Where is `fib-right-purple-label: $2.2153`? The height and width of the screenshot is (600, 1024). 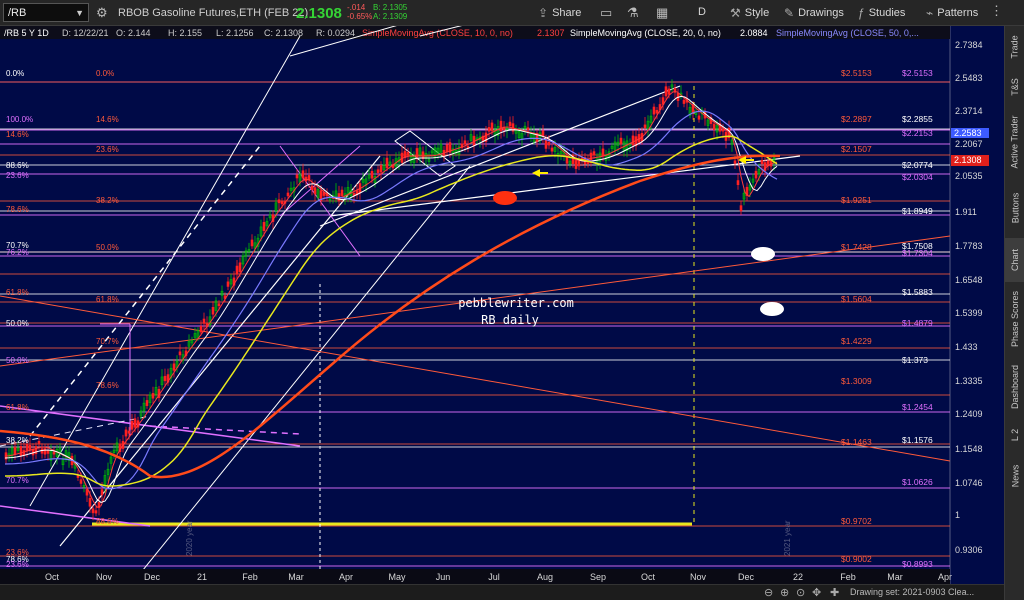
fib-right-purple-label: $2.2153 is located at coordinates (917, 133).